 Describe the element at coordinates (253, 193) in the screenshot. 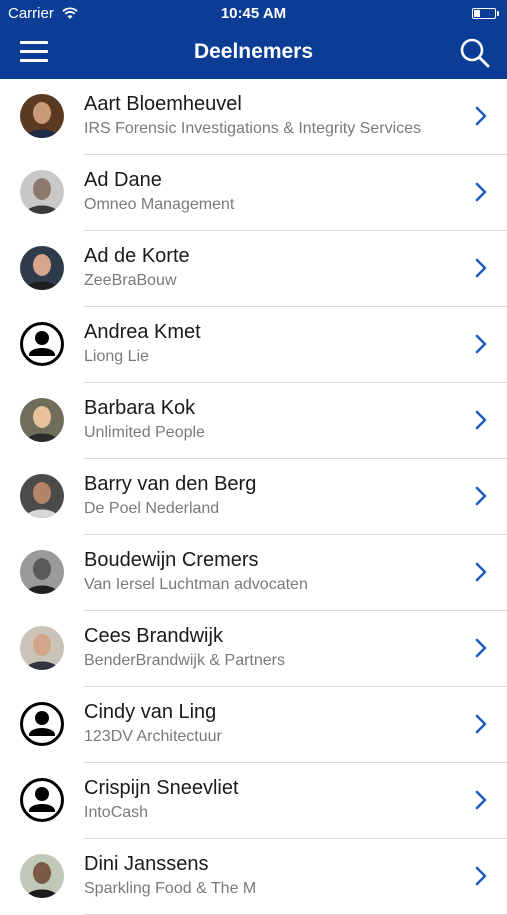

I see `participant-row: Ad Dane Omneo Management` at that location.